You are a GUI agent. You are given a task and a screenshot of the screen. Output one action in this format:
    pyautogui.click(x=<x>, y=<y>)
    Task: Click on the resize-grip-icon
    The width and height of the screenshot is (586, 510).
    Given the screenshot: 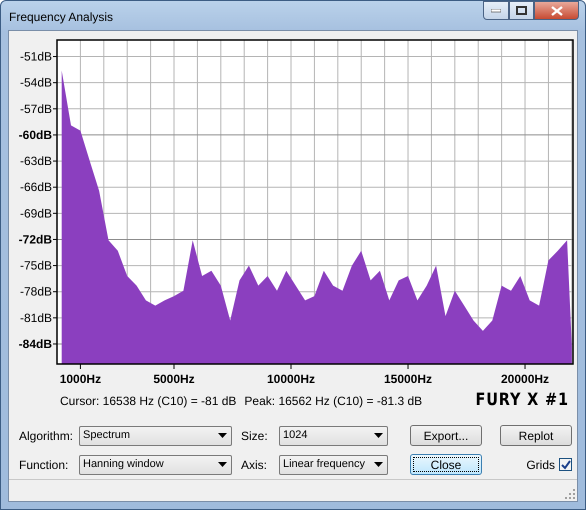 What is the action you would take?
    pyautogui.click(x=570, y=494)
    